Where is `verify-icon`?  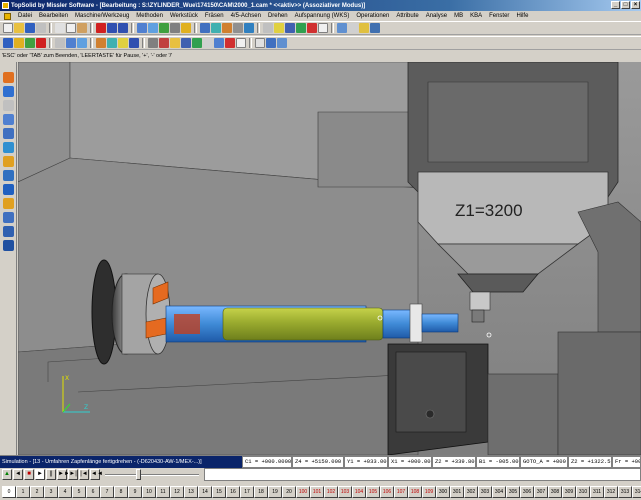
verify-icon is located at coordinates (112, 43).